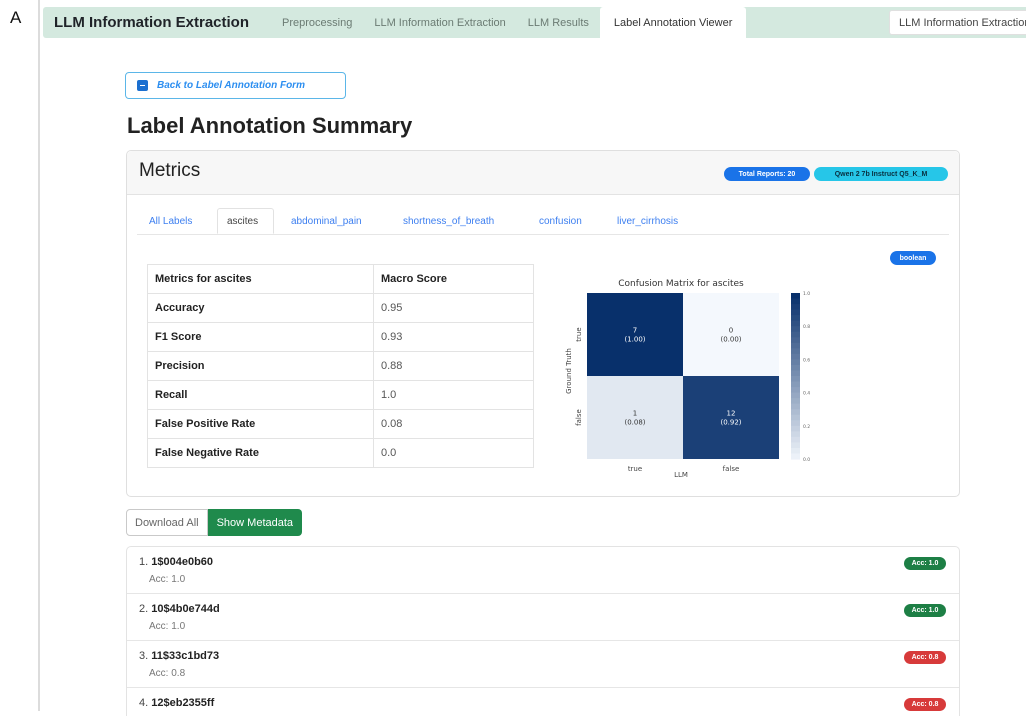 This screenshot has width=1026, height=716. Describe the element at coordinates (260, 453) in the screenshot. I see `metric-name: False Negative Rate` at that location.